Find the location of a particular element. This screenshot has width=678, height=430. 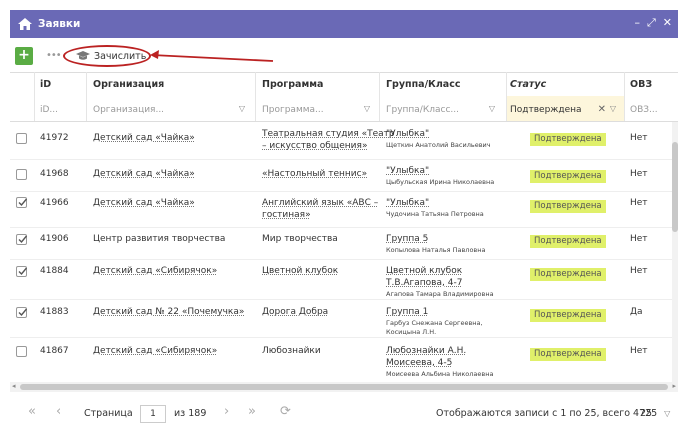

minimize-icon: – is located at coordinates (637, 23).